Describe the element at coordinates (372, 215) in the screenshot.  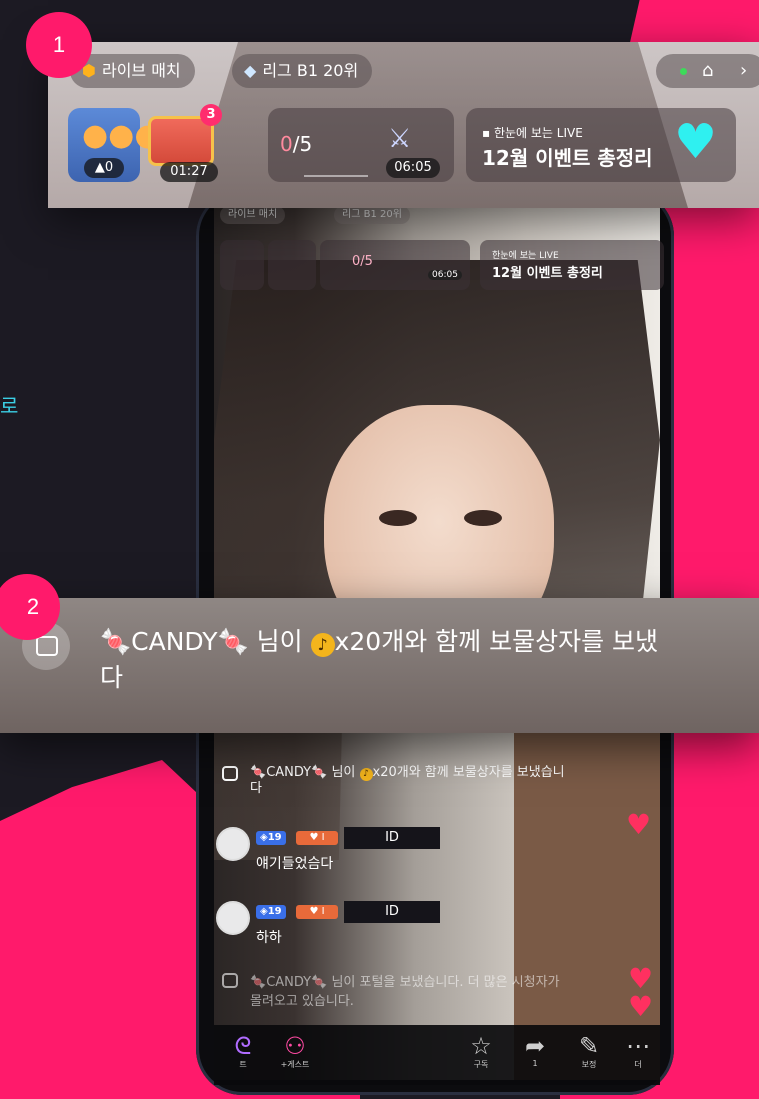
I see `mini-league-pill: 리그 B1 20위` at that location.